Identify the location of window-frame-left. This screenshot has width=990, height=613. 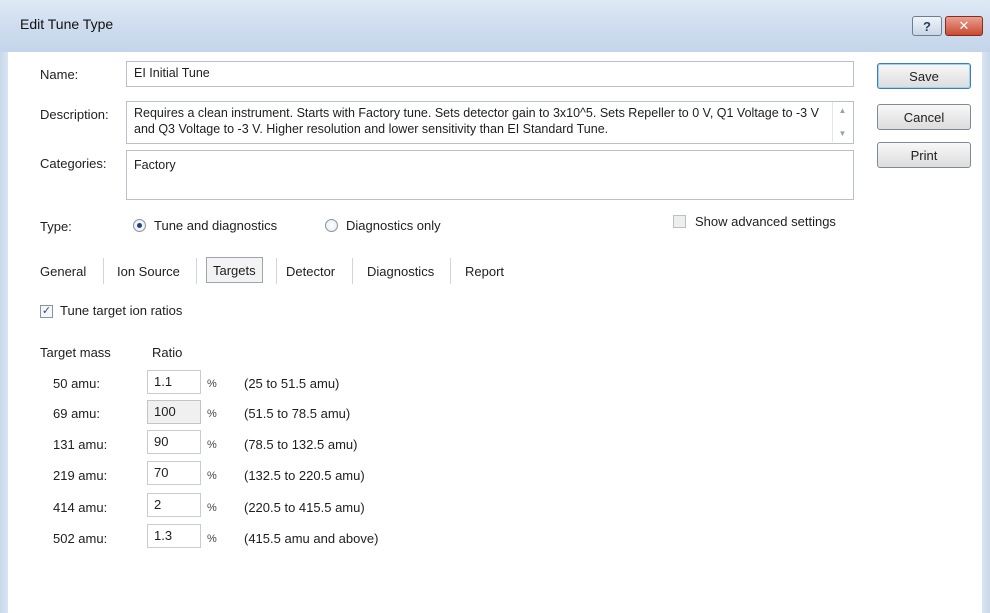
(4, 332).